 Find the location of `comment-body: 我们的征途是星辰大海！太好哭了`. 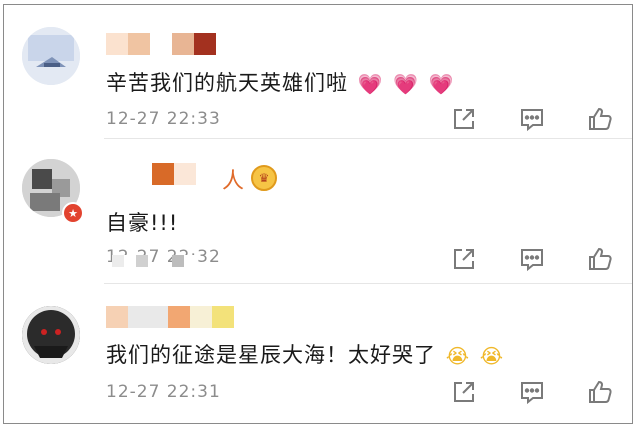

comment-body: 我们的征途是星辰大海！太好哭了 is located at coordinates (271, 355).